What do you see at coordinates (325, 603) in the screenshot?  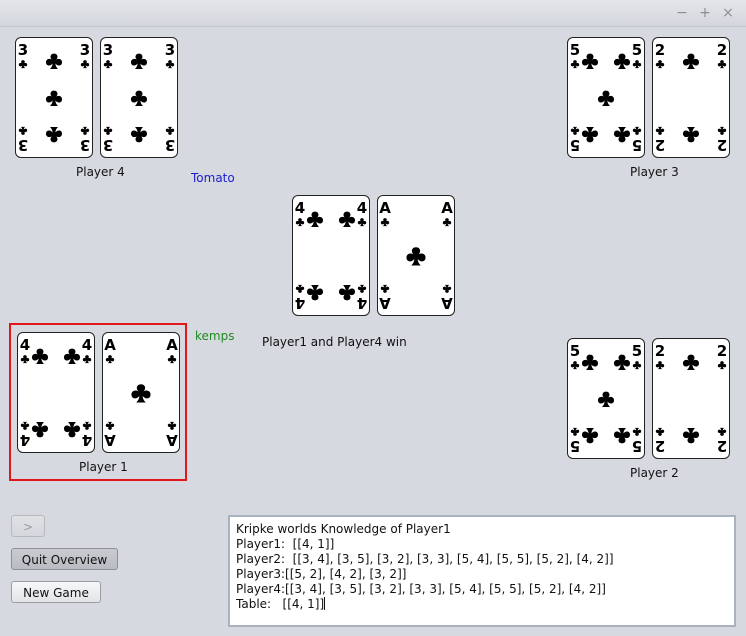 I see `text-caret` at bounding box center [325, 603].